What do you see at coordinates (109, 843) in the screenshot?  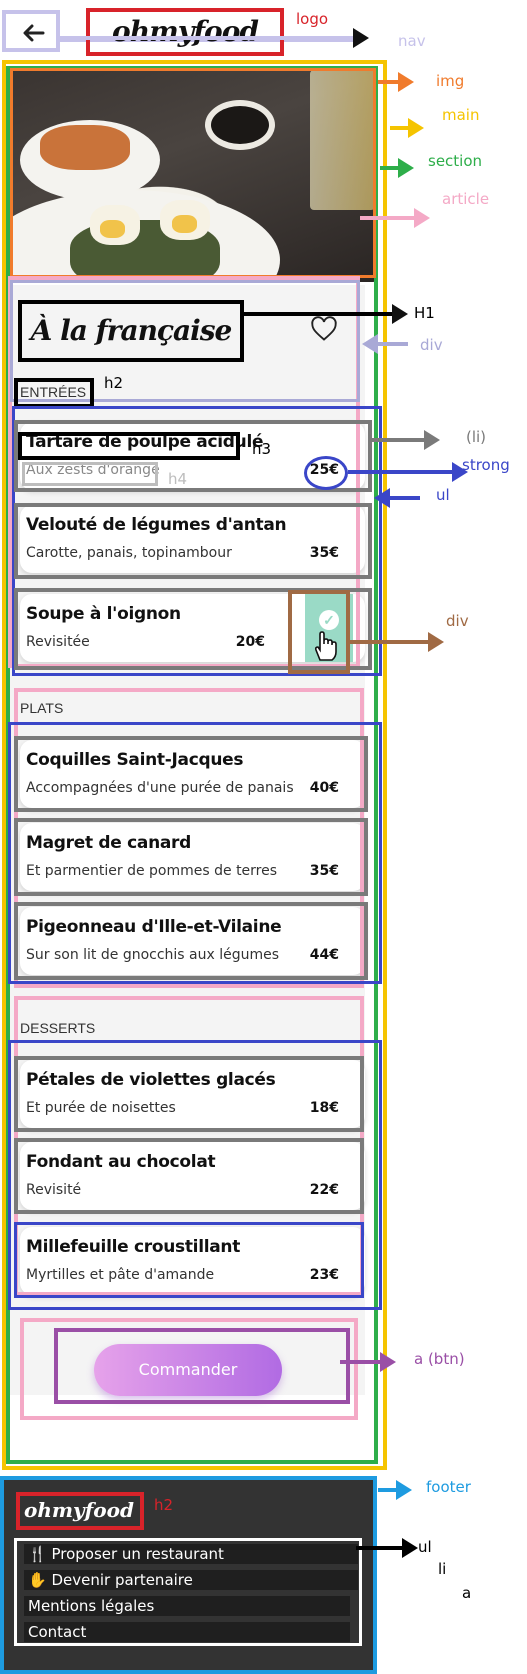 I see `dish-name: Magret de canard` at bounding box center [109, 843].